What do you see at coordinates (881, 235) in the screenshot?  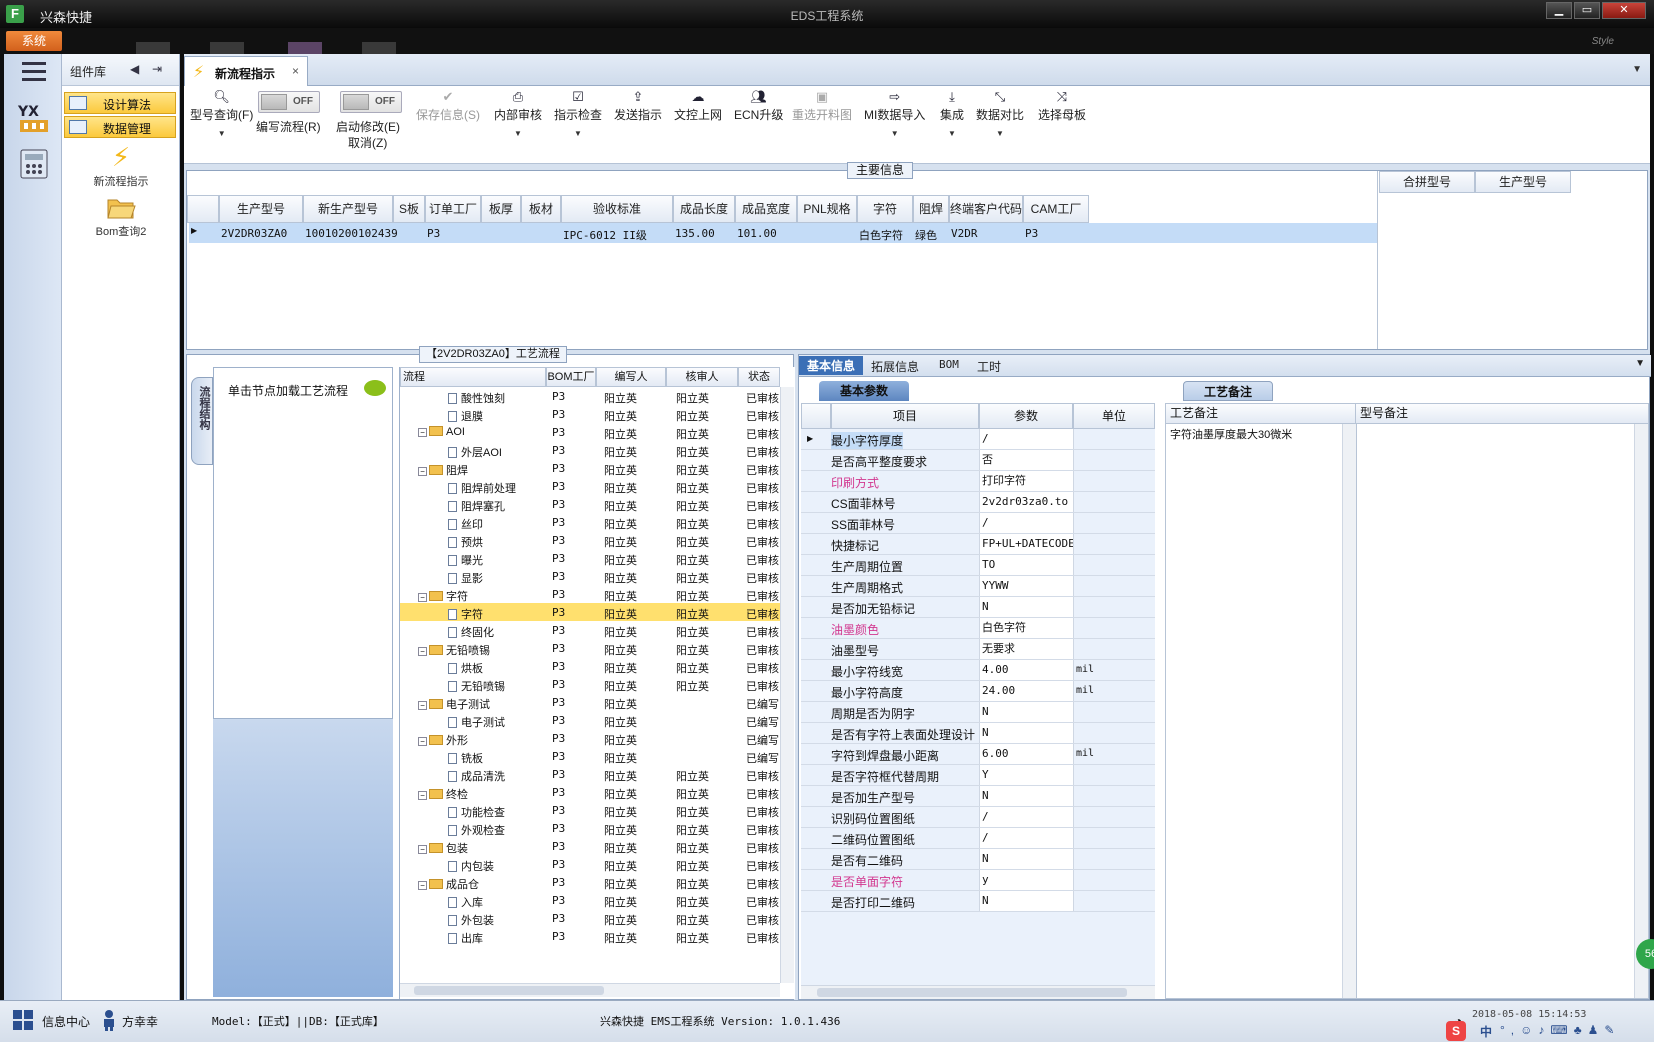 I see `table-cell: 白色字符` at bounding box center [881, 235].